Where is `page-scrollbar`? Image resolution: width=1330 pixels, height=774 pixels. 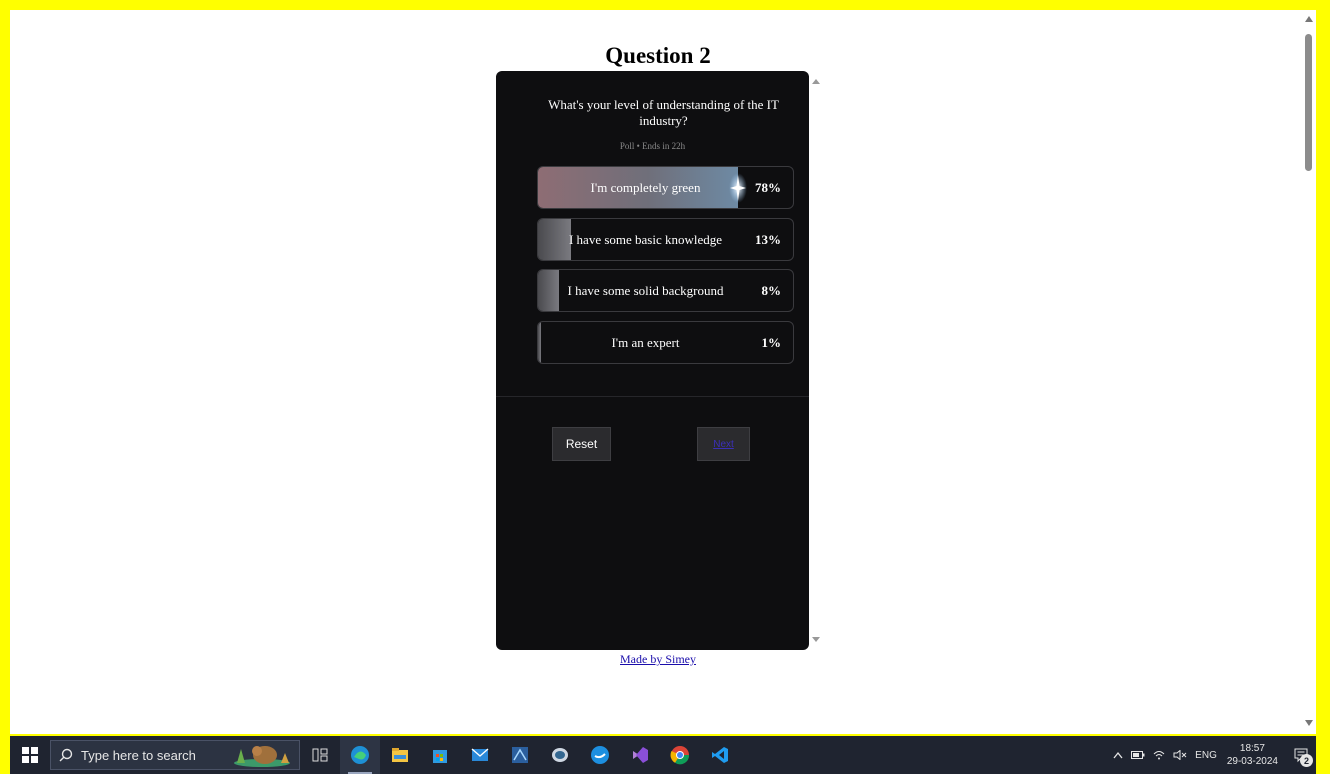 page-scrollbar is located at coordinates (1309, 372).